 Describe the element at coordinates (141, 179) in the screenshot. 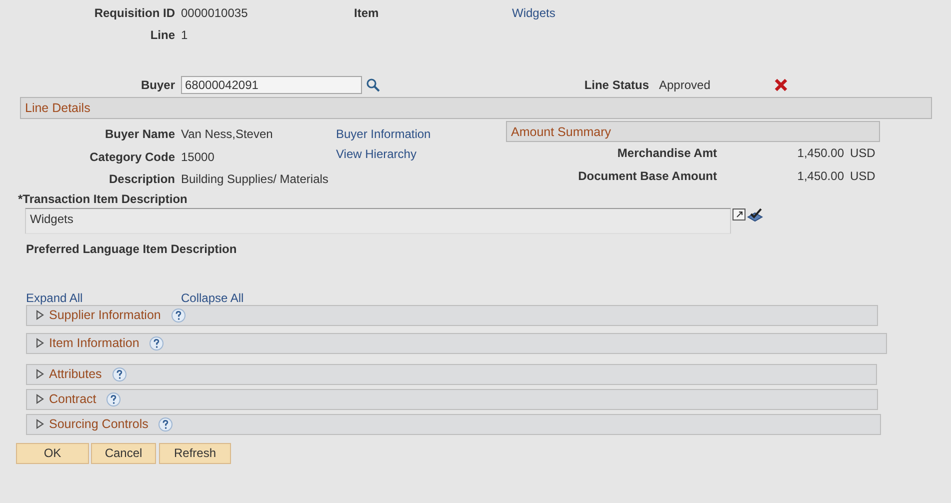

I see `field-label: Description` at that location.